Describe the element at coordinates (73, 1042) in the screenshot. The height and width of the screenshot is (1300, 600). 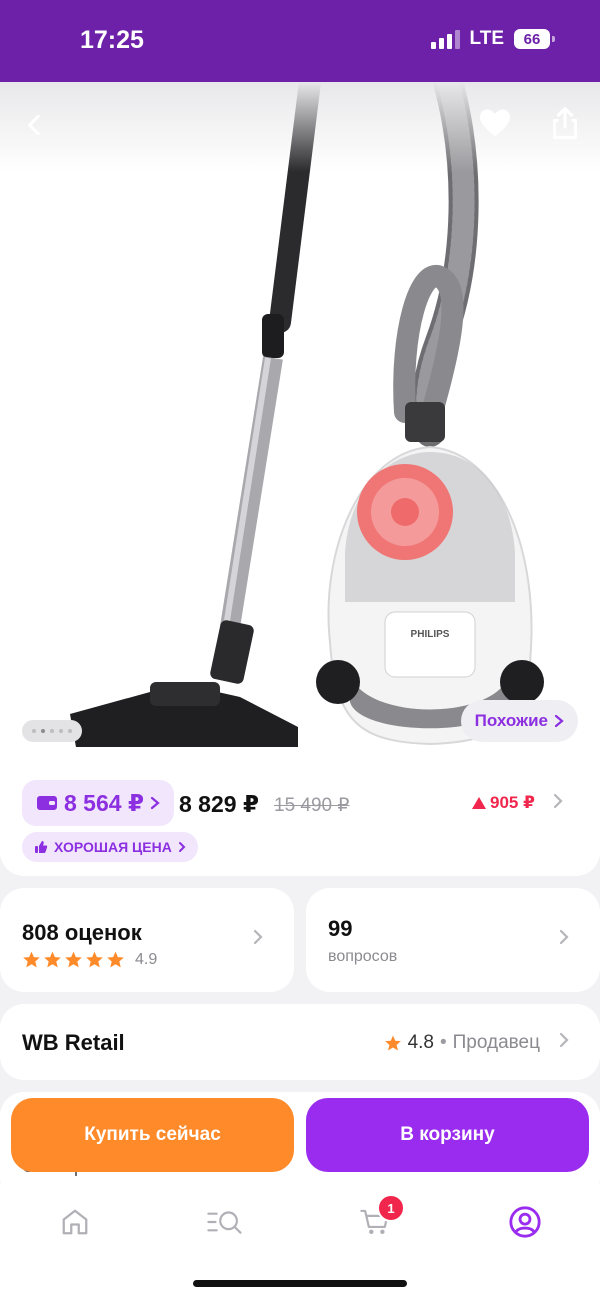
I see `seller-name: WB Retail` at that location.